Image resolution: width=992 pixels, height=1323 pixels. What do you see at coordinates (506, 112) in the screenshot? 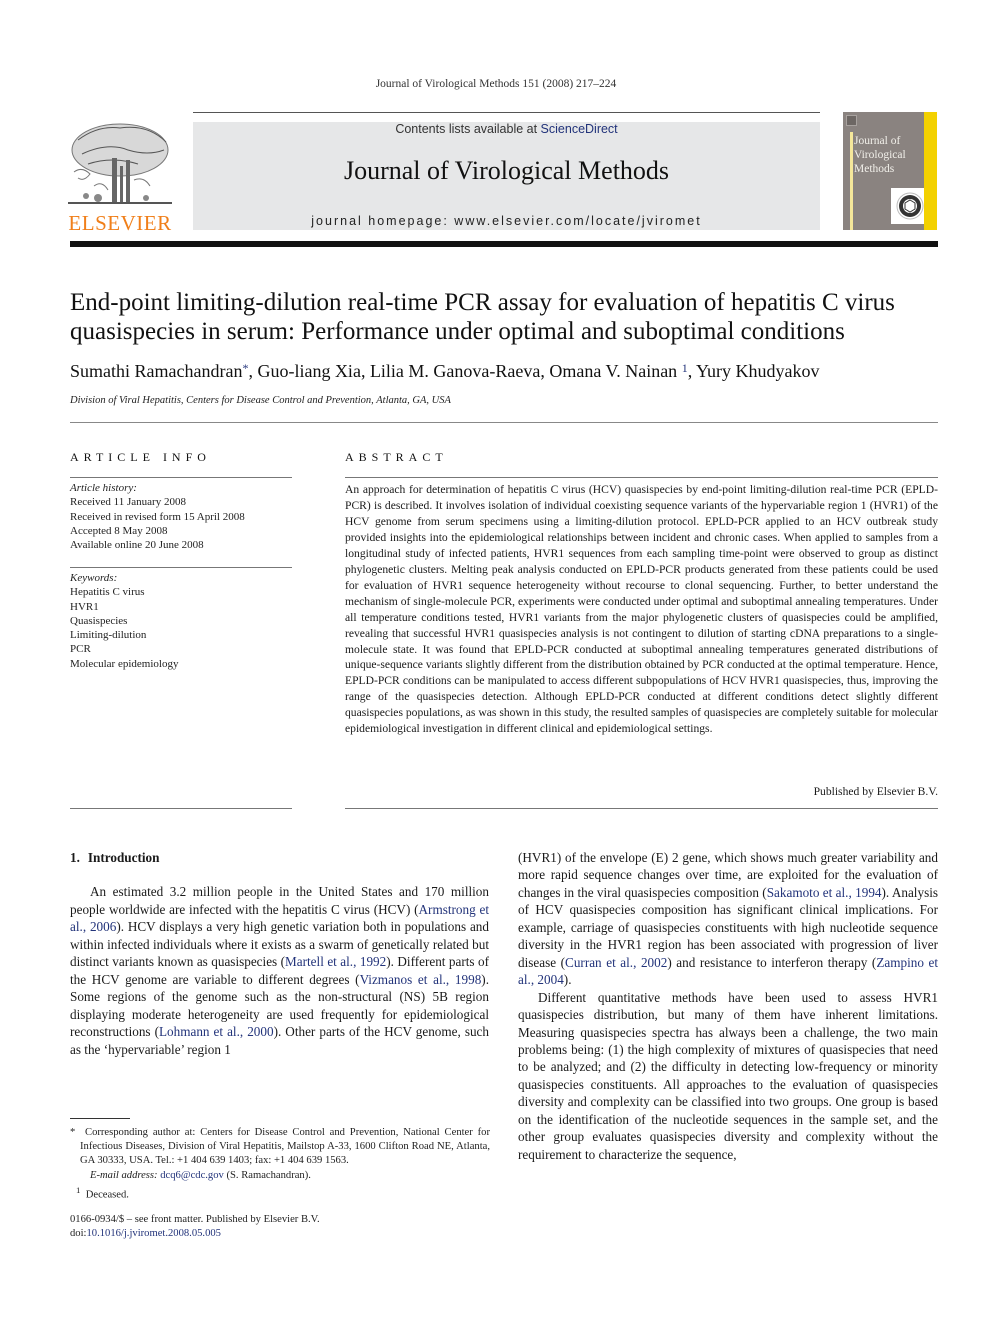
I see `header-rule` at bounding box center [506, 112].